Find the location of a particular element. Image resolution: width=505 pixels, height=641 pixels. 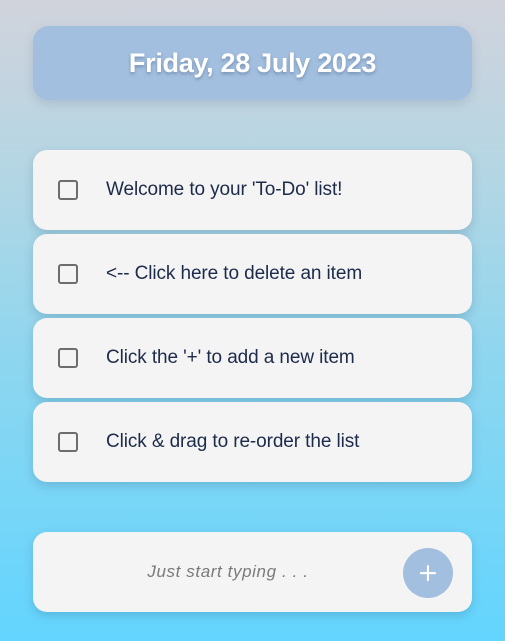

todo-item: <-- Click here to delete an item is located at coordinates (252, 274).